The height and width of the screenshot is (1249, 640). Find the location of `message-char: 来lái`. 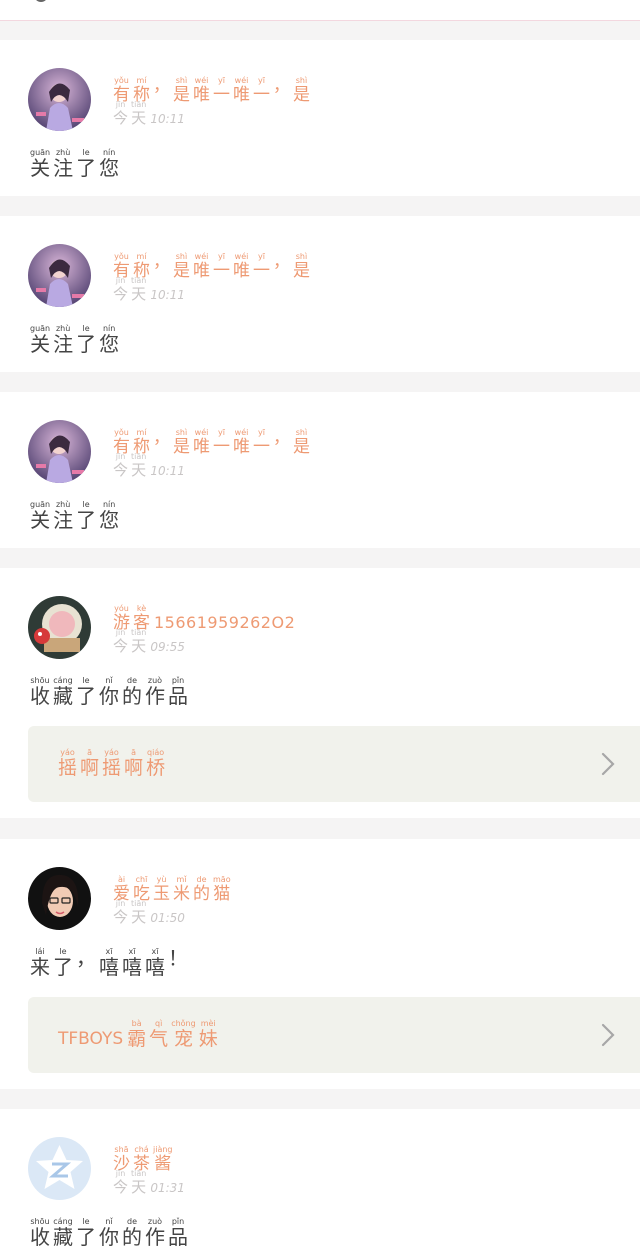

message-char: 来lái is located at coordinates (40, 963).